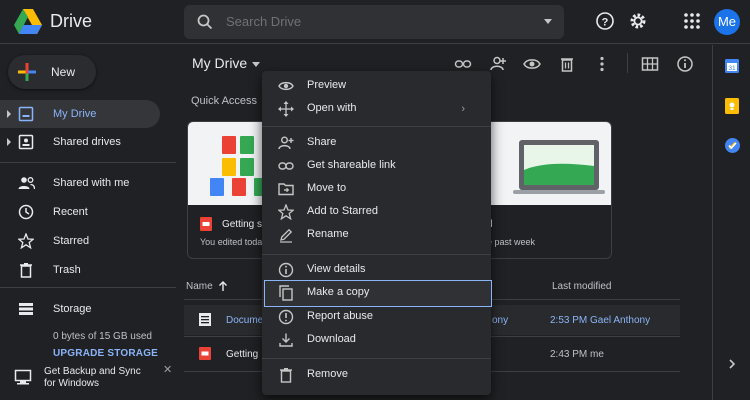 This screenshot has height=400, width=750. What do you see at coordinates (327, 188) in the screenshot?
I see `menu-item-label: Move to` at bounding box center [327, 188].